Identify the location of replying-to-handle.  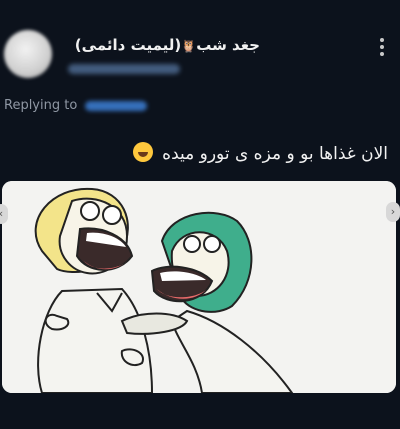
(116, 106).